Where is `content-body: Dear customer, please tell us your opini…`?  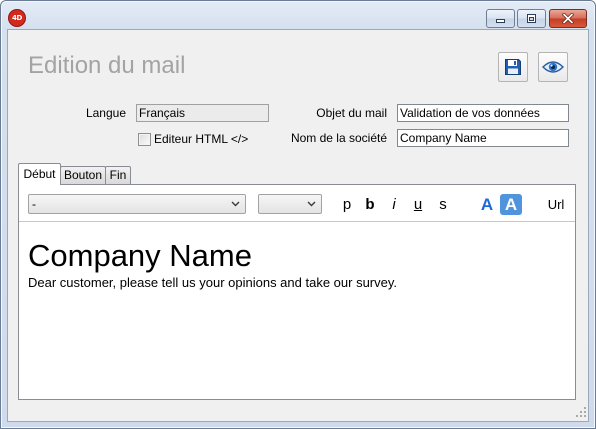 content-body: Dear customer, please tell us your opini… is located at coordinates (213, 282).